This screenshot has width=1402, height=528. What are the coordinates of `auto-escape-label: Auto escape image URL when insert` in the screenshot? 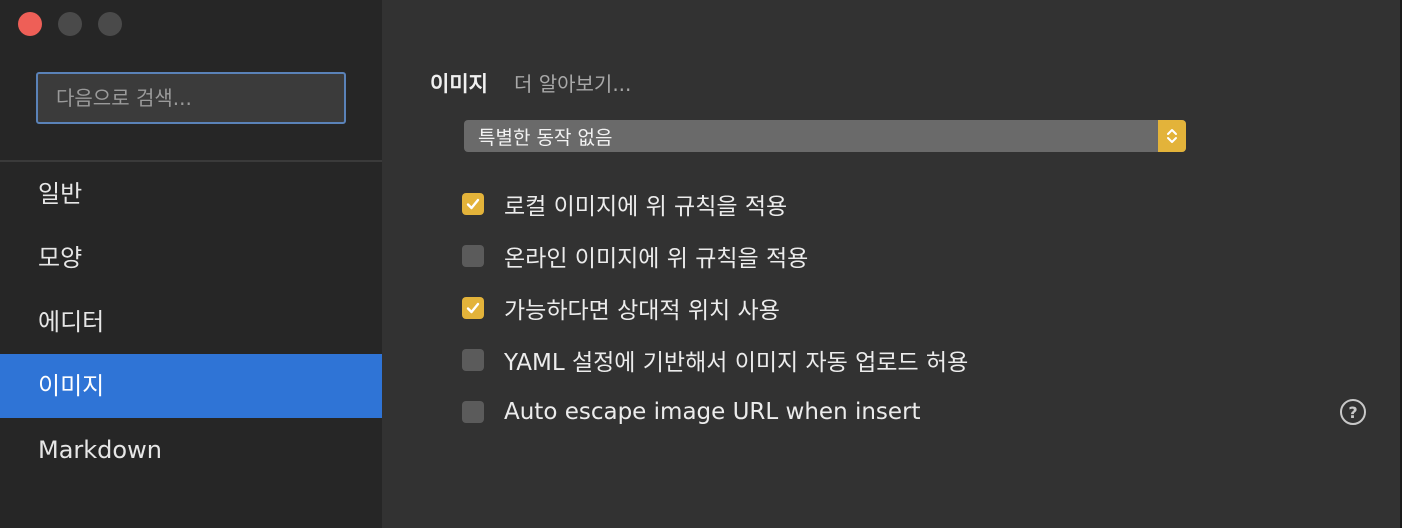 It's located at (712, 412).